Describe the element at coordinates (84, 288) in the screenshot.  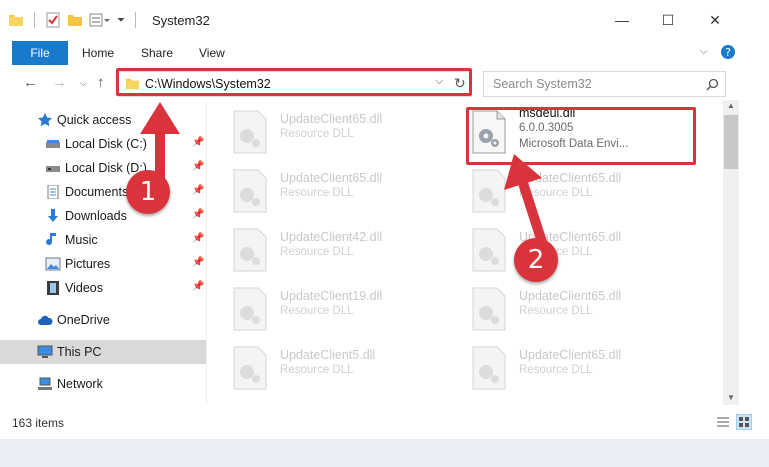
I see `sidebar-item-label: Videos` at that location.